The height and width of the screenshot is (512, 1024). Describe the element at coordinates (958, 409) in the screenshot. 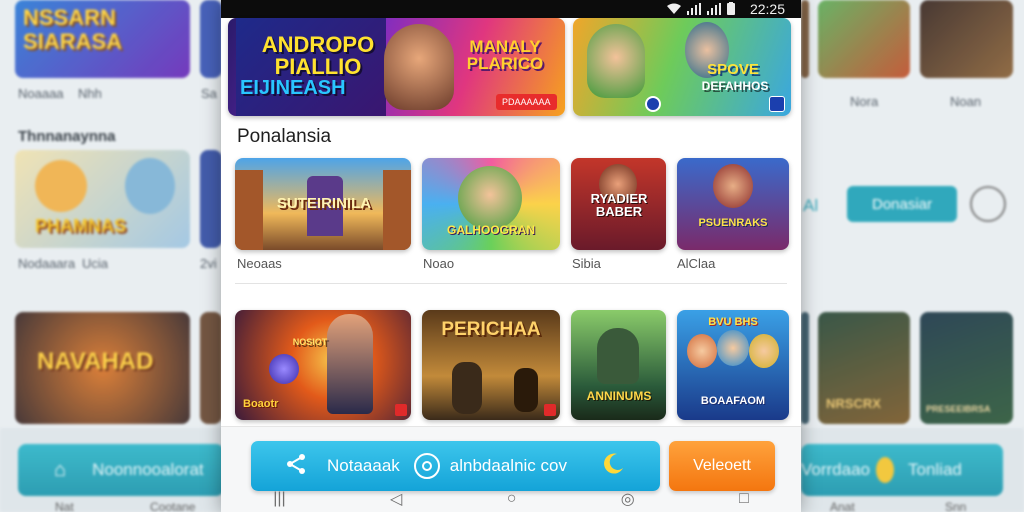

I see `bg-tile-title: PRESEEIBRSA` at that location.